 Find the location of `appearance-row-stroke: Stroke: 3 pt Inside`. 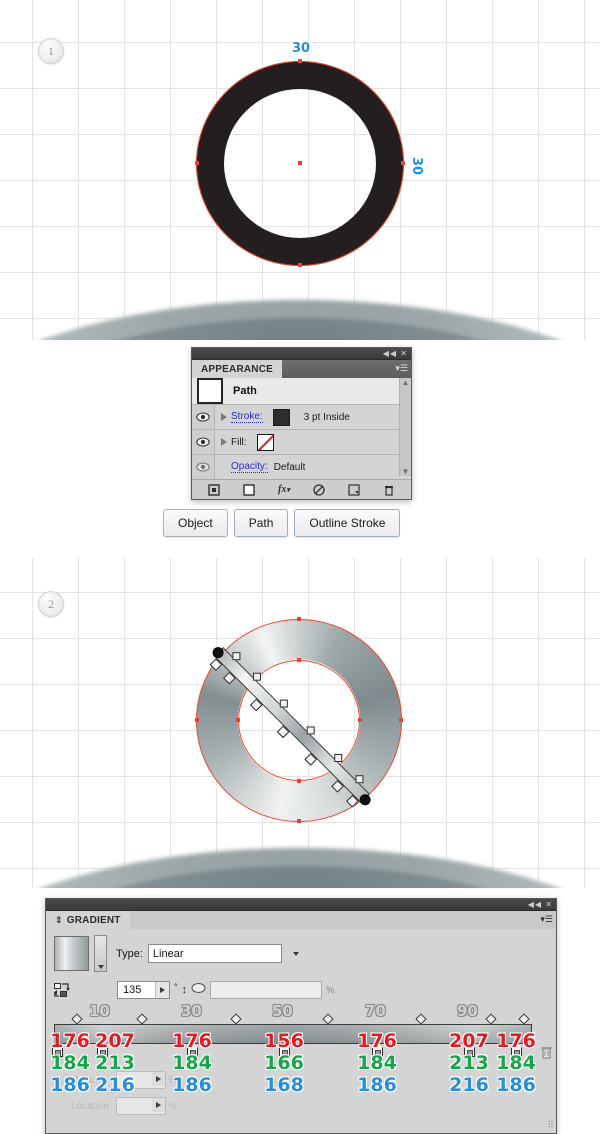

appearance-row-stroke: Stroke: 3 pt Inside is located at coordinates (295, 417).